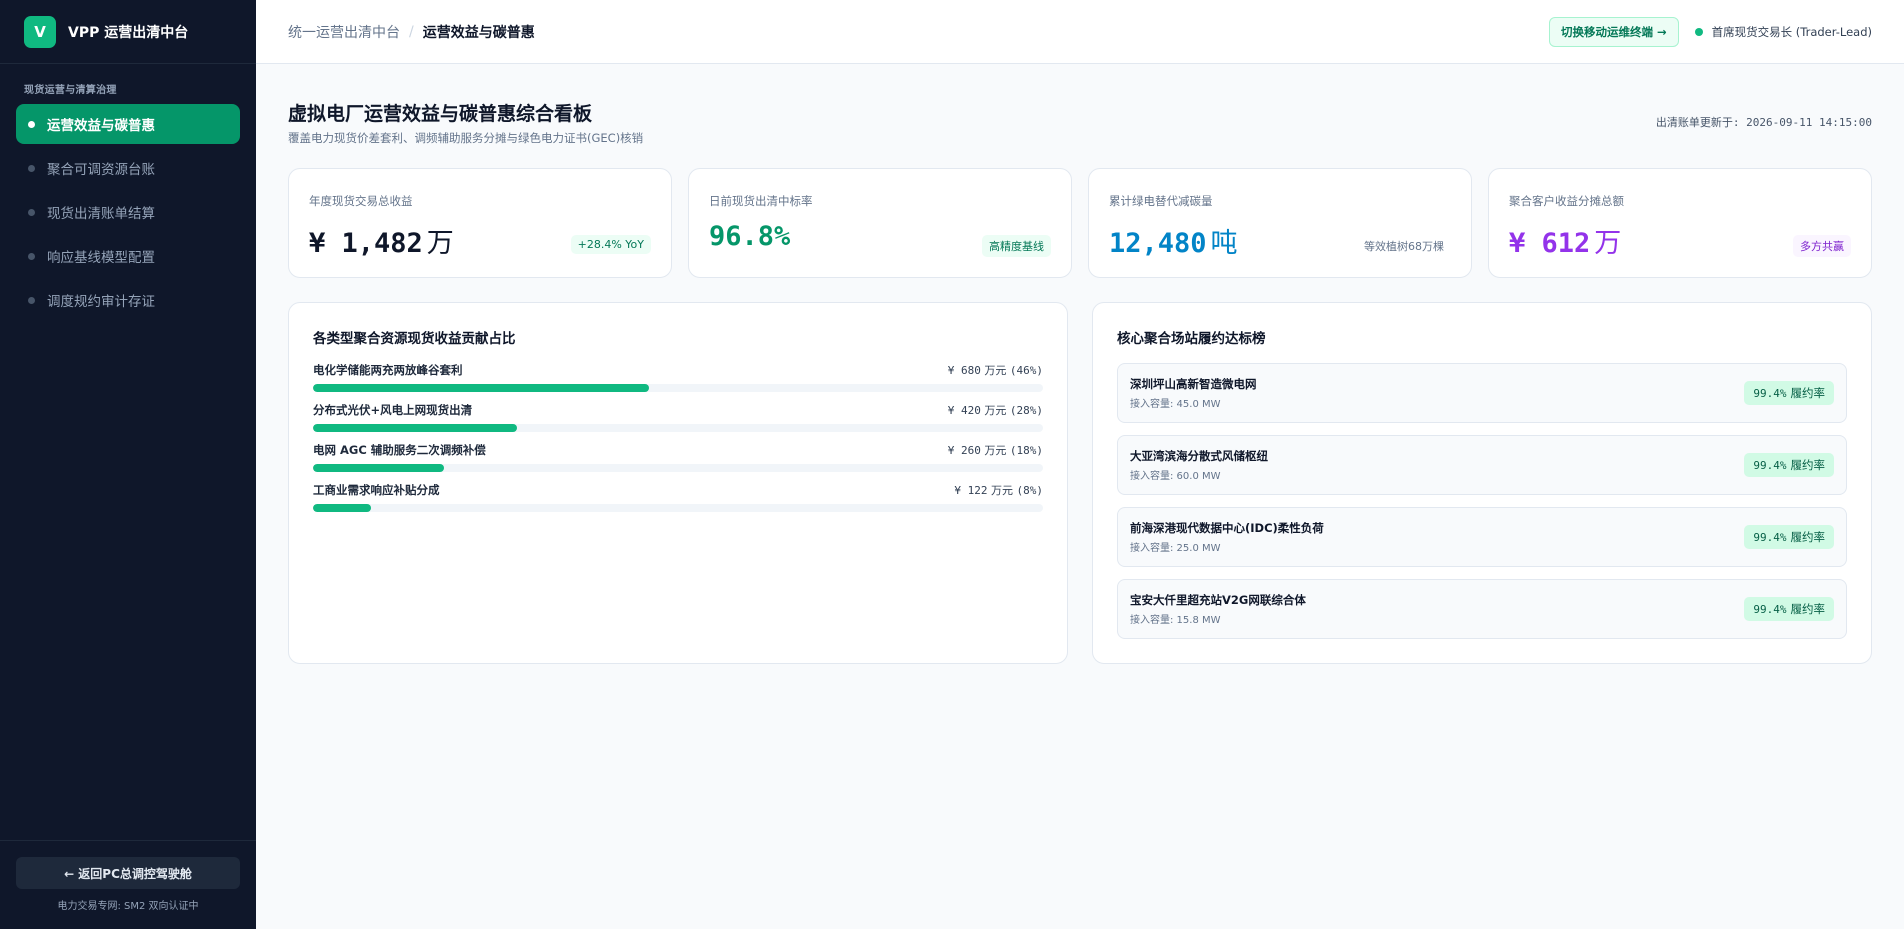 Image resolution: width=1904 pixels, height=929 pixels. Describe the element at coordinates (761, 201) in the screenshot. I see `kpi-label: 日前现货出清中标率` at that location.